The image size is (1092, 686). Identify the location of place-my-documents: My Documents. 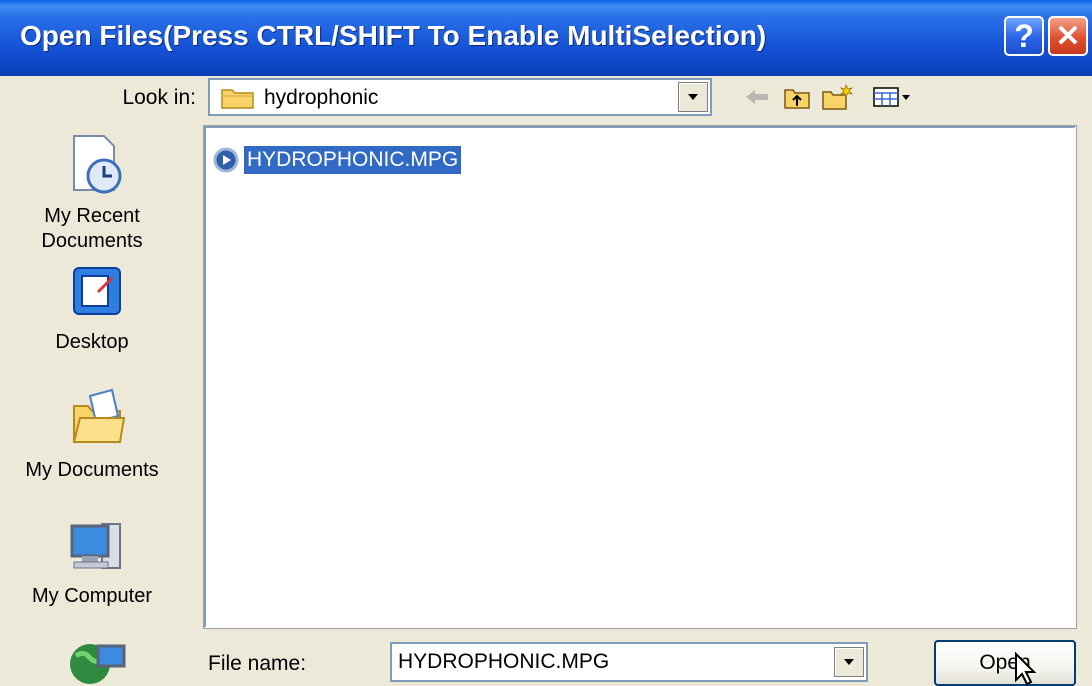
(92, 436).